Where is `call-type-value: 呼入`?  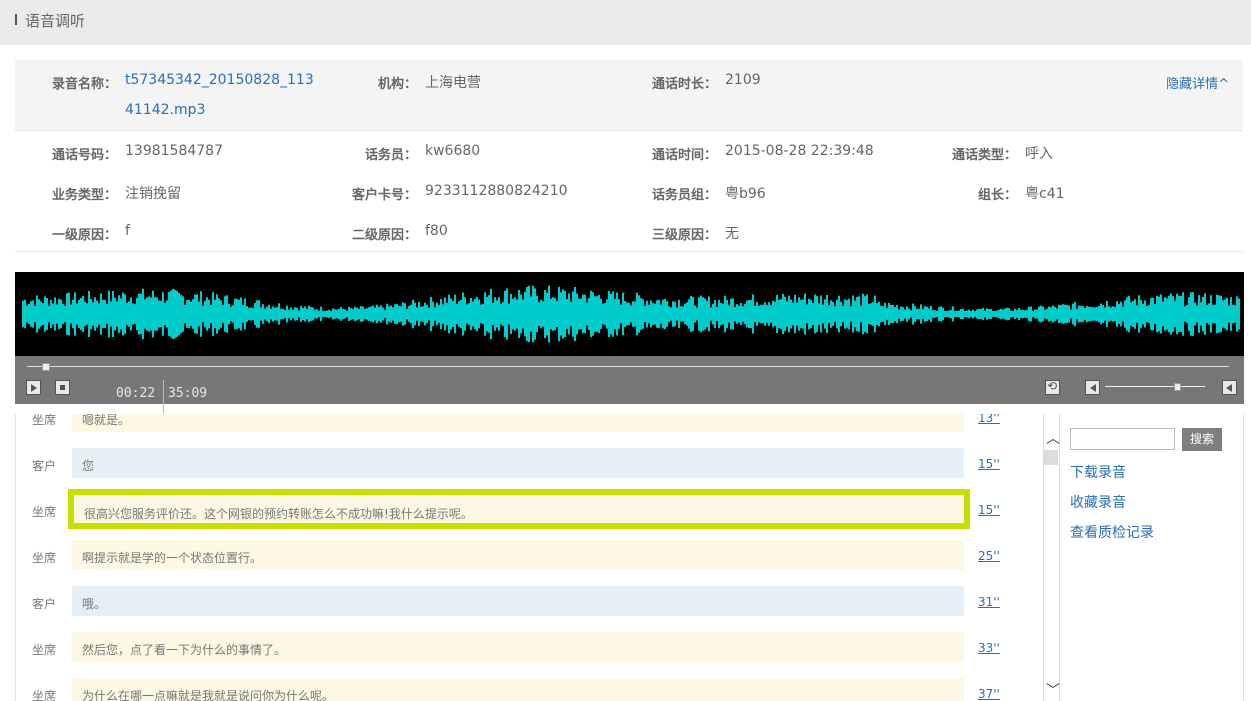
call-type-value: 呼入 is located at coordinates (1039, 154).